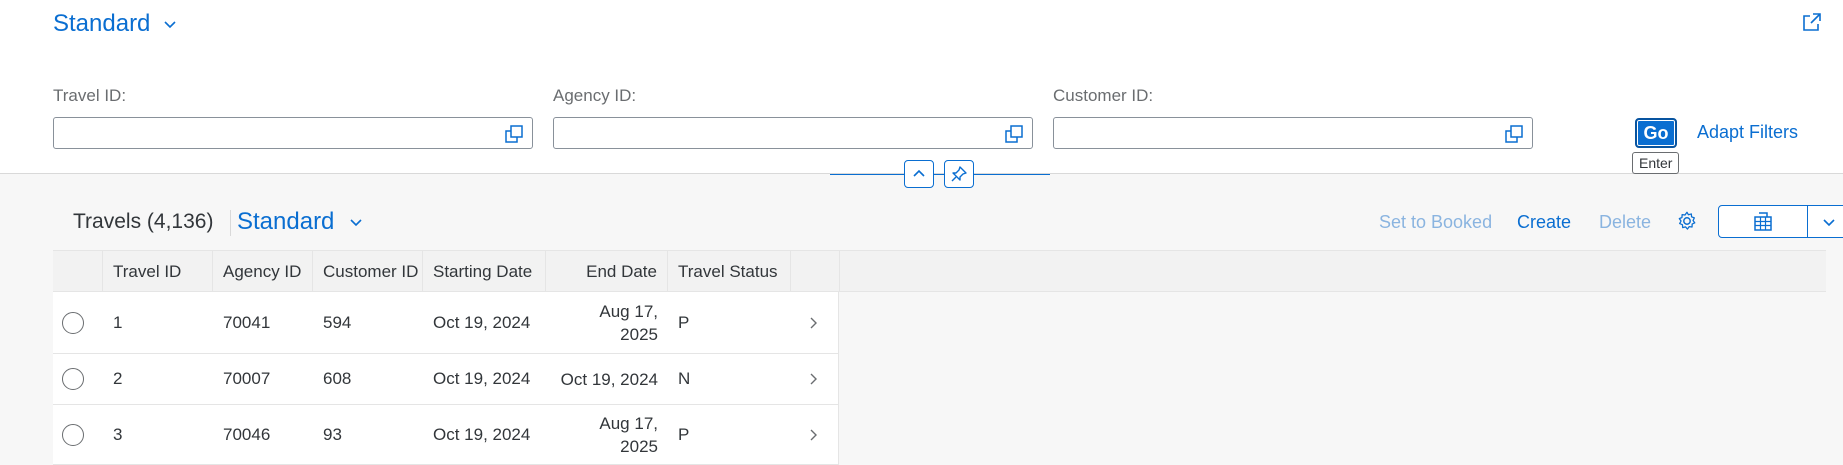 Image resolution: width=1843 pixels, height=465 pixels. Describe the element at coordinates (1435, 222) in the screenshot. I see `set-to-booked-button: Set to Booked` at that location.